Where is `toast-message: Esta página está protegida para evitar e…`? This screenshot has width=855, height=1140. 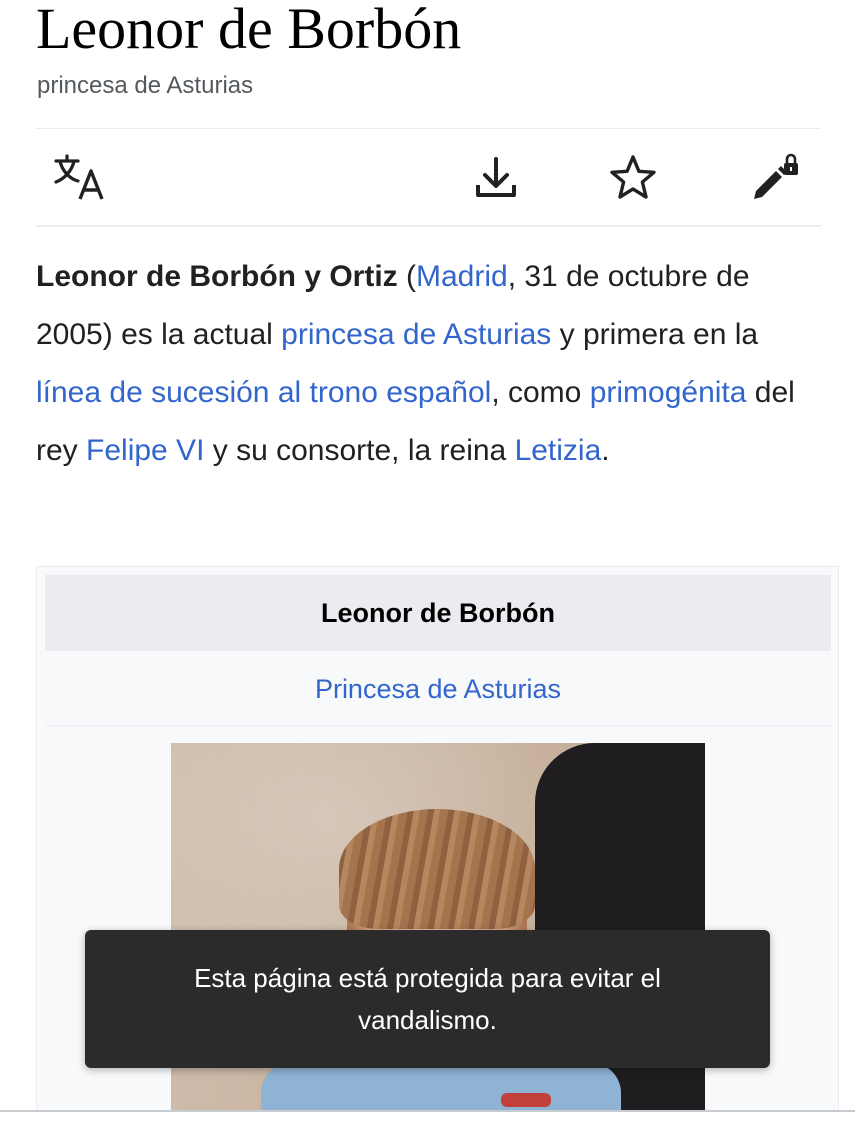 toast-message: Esta página está protegida para evitar e… is located at coordinates (427, 999).